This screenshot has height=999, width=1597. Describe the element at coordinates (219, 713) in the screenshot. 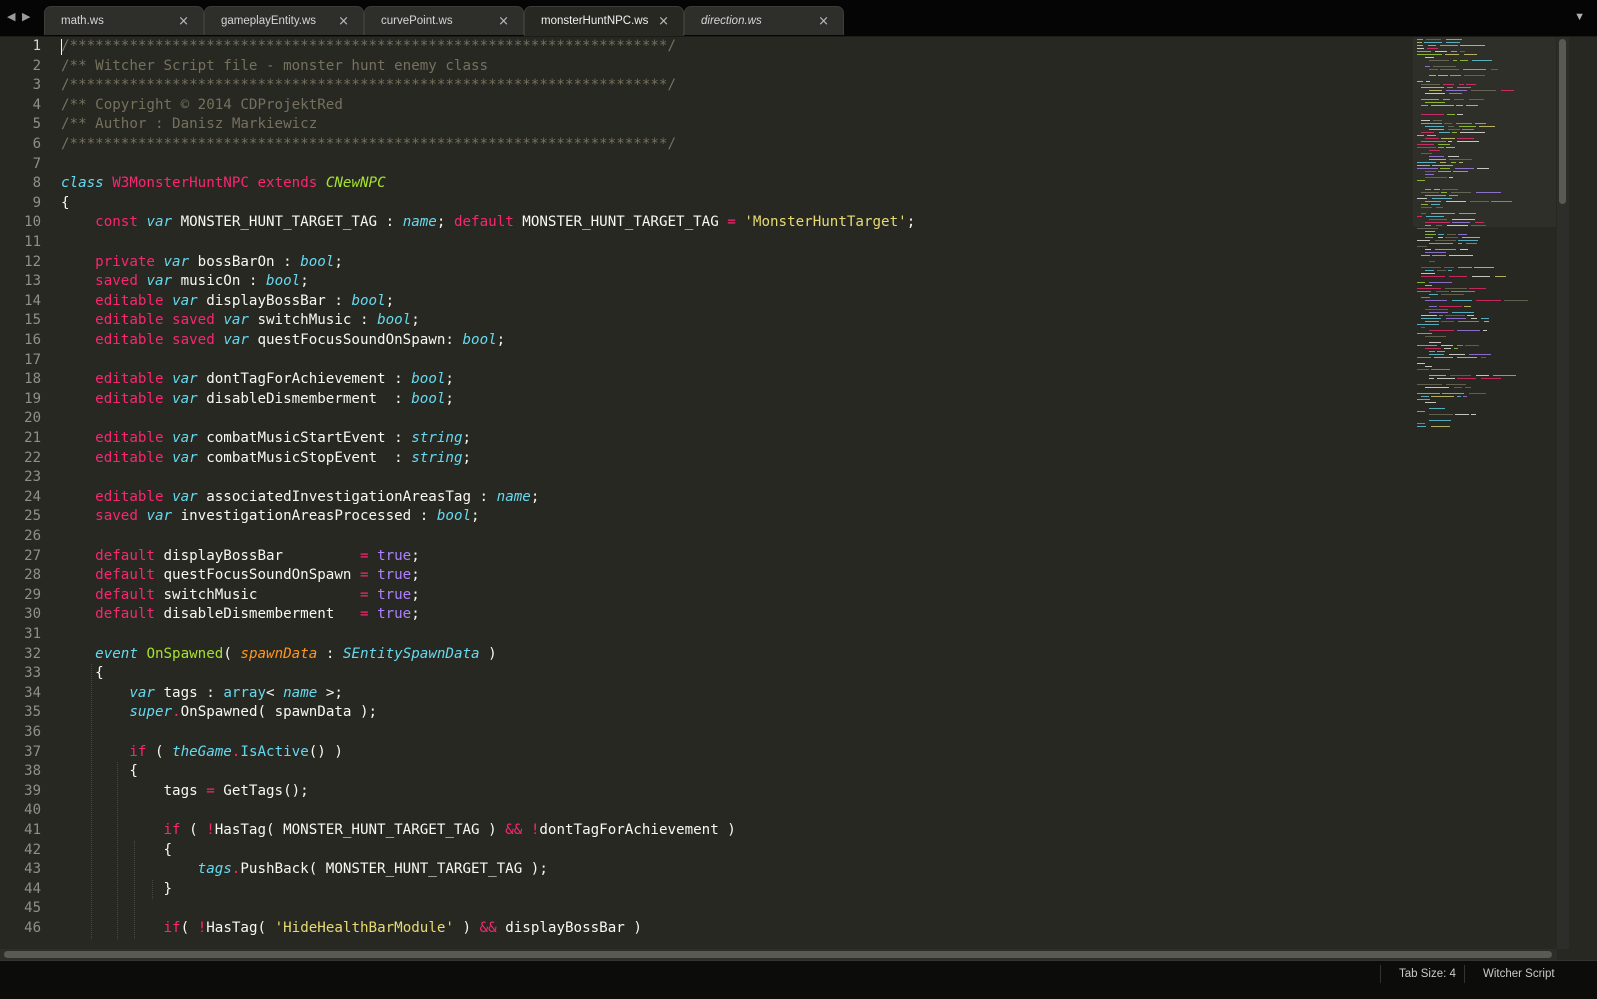

I see `code-line: super.OnSpawned( spawnData );` at that location.